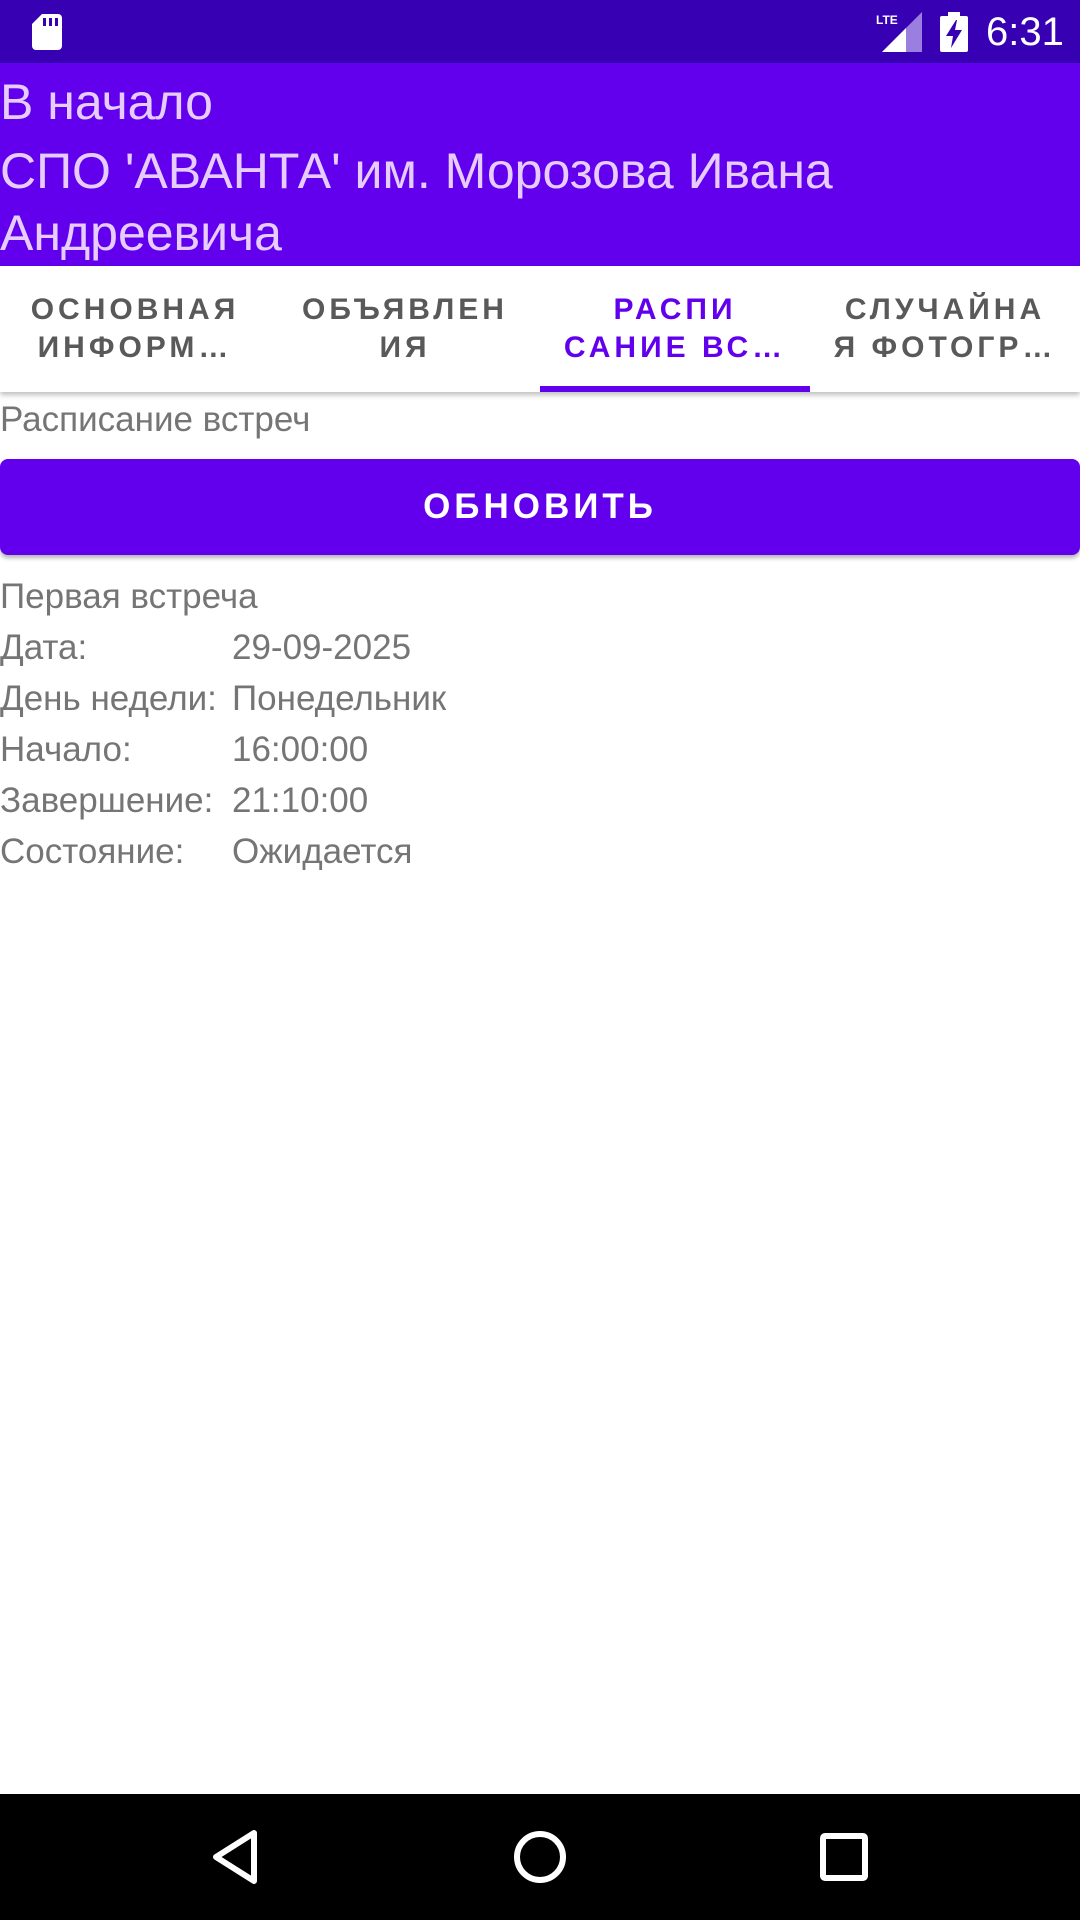 The height and width of the screenshot is (1920, 1080). I want to click on active-tab-indicator, so click(675, 389).